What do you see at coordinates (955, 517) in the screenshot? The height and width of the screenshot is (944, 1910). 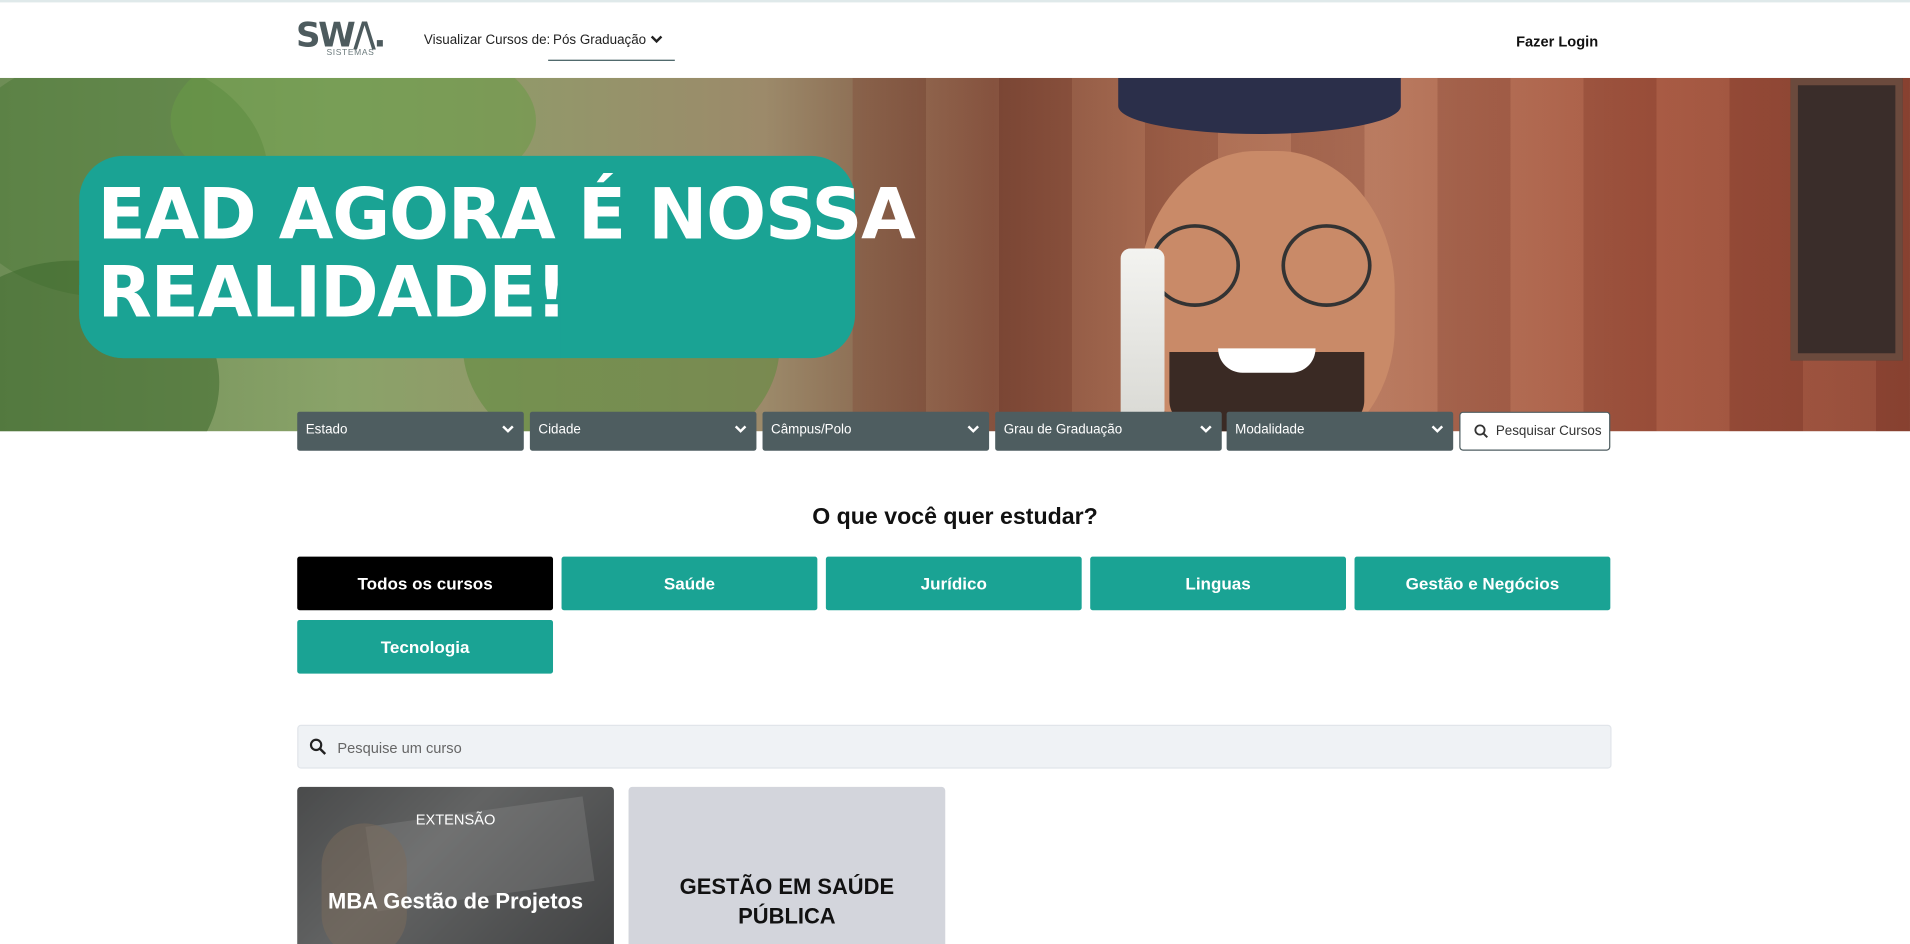 I see `section-title: O que você quer estudar?` at bounding box center [955, 517].